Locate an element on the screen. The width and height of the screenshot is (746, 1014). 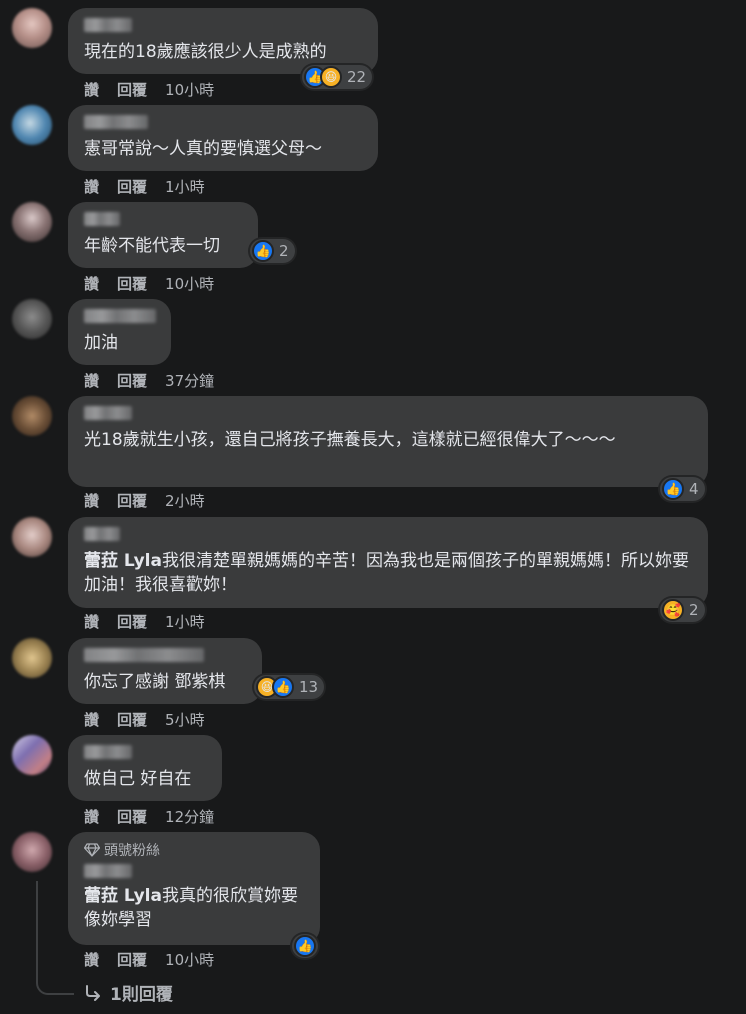
comment-text: 憲哥常說～人真的要慎選父母～ is located at coordinates (203, 149).